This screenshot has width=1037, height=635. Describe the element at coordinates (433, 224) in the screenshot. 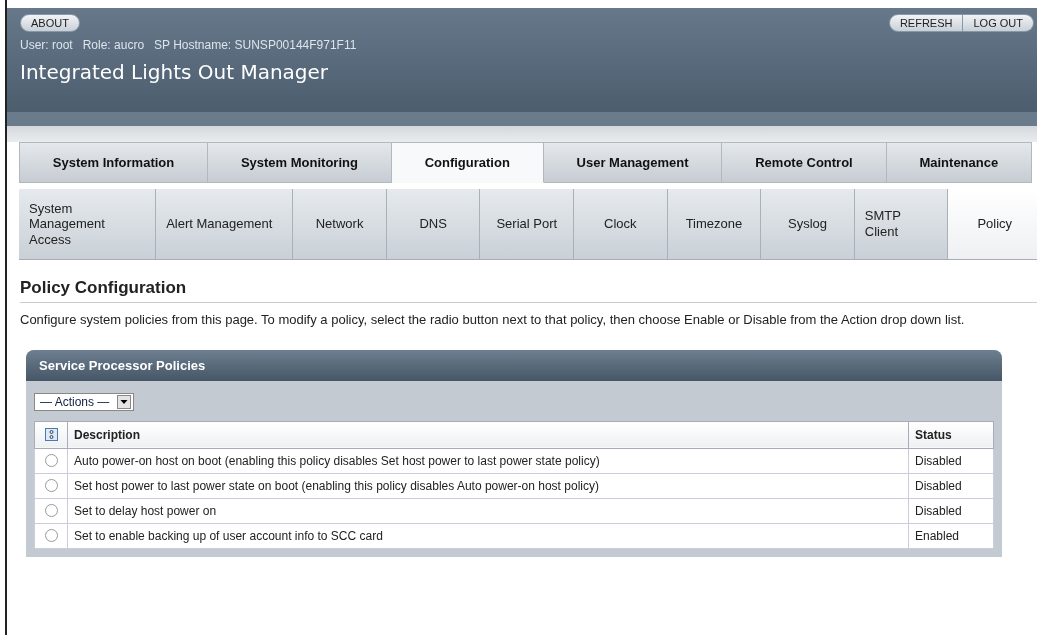

I see `sub-tab: DNS` at that location.